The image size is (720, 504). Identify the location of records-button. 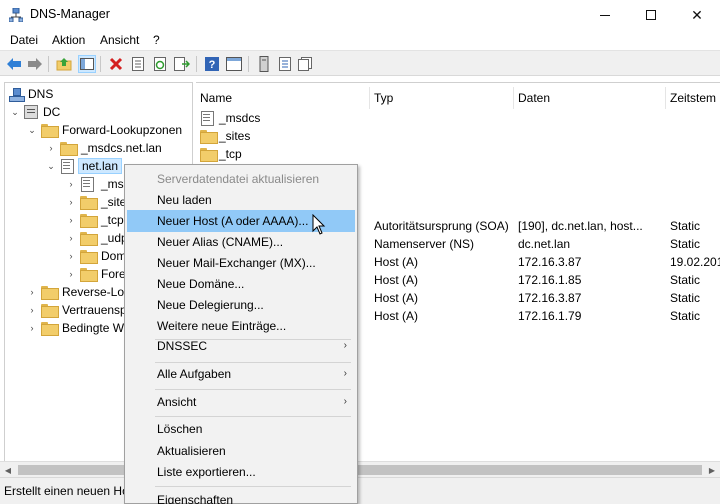
(306, 64).